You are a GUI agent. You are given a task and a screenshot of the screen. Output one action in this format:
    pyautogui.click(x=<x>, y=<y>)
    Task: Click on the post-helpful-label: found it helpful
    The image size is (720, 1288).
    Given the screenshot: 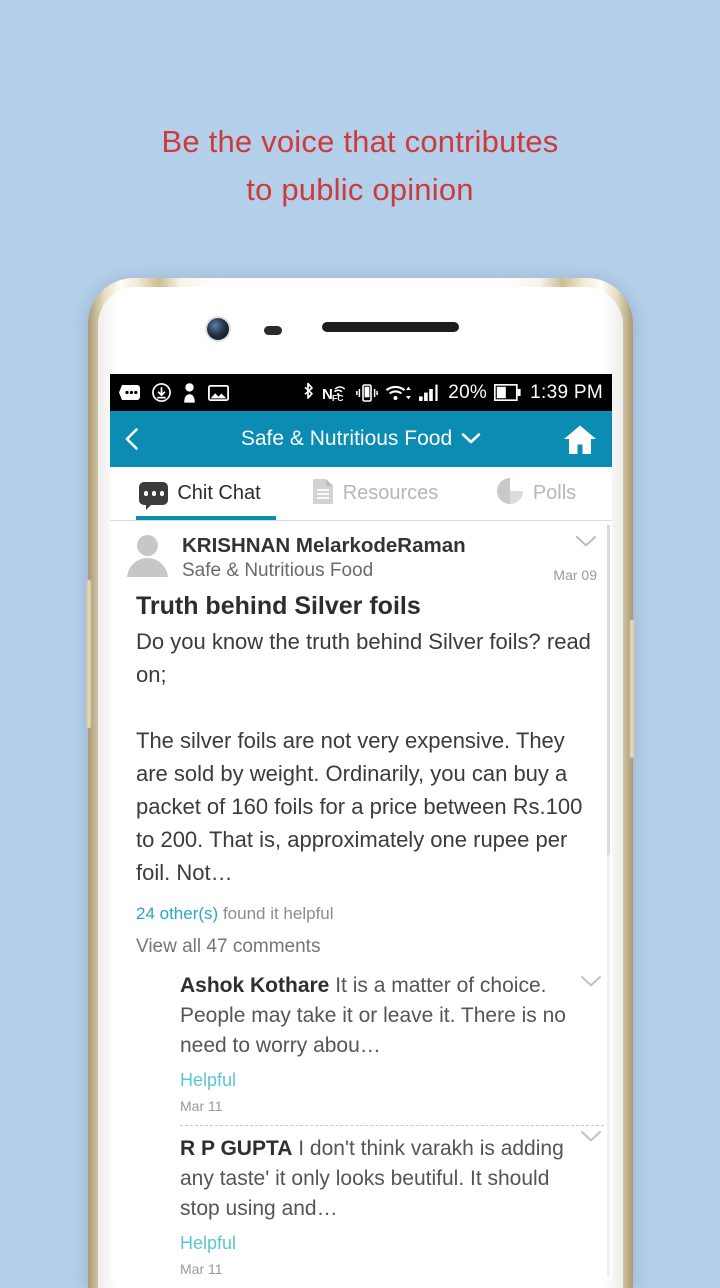 What is the action you would take?
    pyautogui.click(x=278, y=913)
    